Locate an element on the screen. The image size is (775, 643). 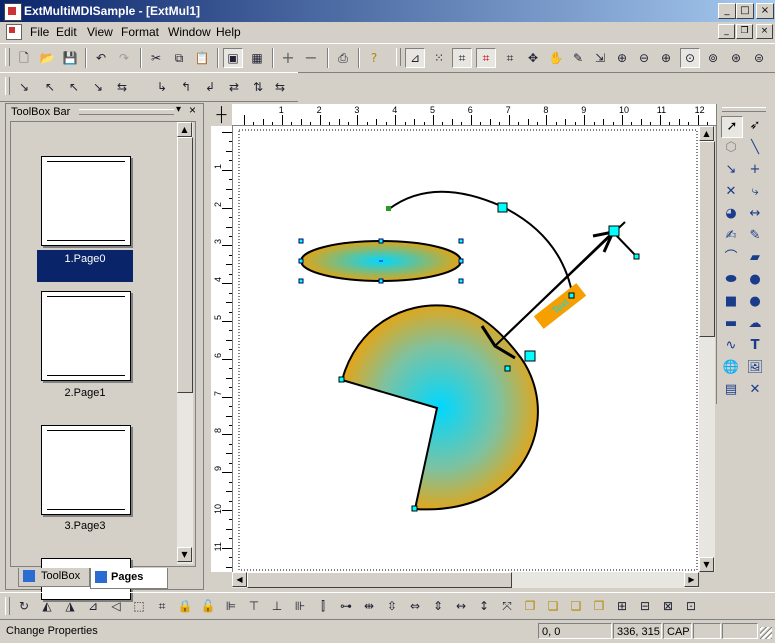
pointer-tool-icon: ➚ is located at coordinates (732, 127).